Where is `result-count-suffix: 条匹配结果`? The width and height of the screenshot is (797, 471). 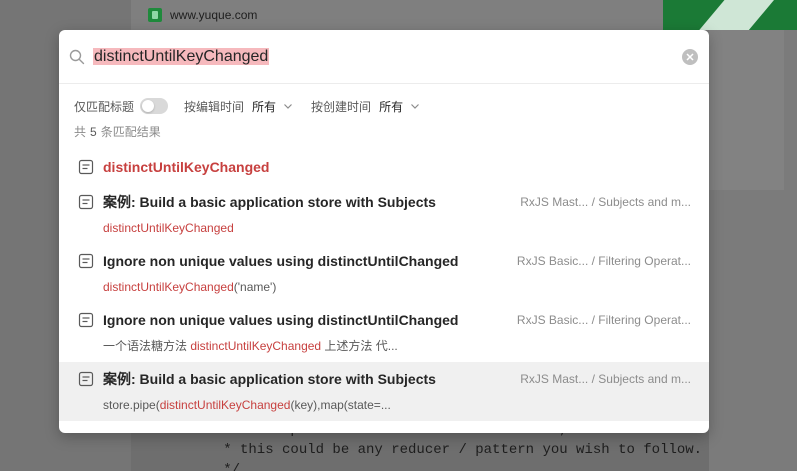
result-count-suffix: 条匹配结果 is located at coordinates (130, 132).